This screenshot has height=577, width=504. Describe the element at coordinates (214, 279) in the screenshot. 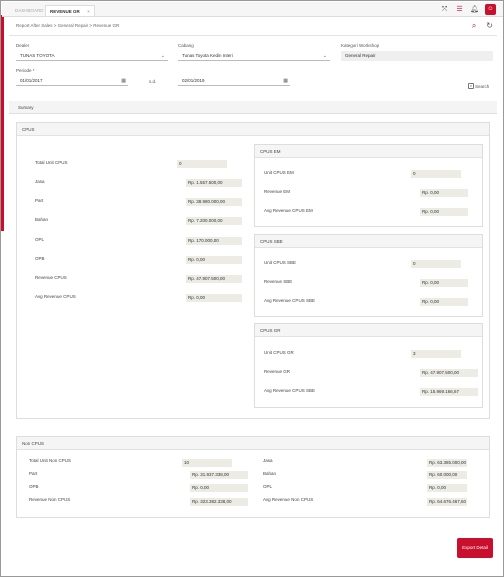

I see `revenue-cpus-value: Rp. 47.907.500,00` at that location.